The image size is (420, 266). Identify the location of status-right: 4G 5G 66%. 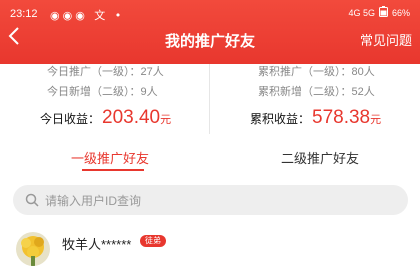
(379, 12).